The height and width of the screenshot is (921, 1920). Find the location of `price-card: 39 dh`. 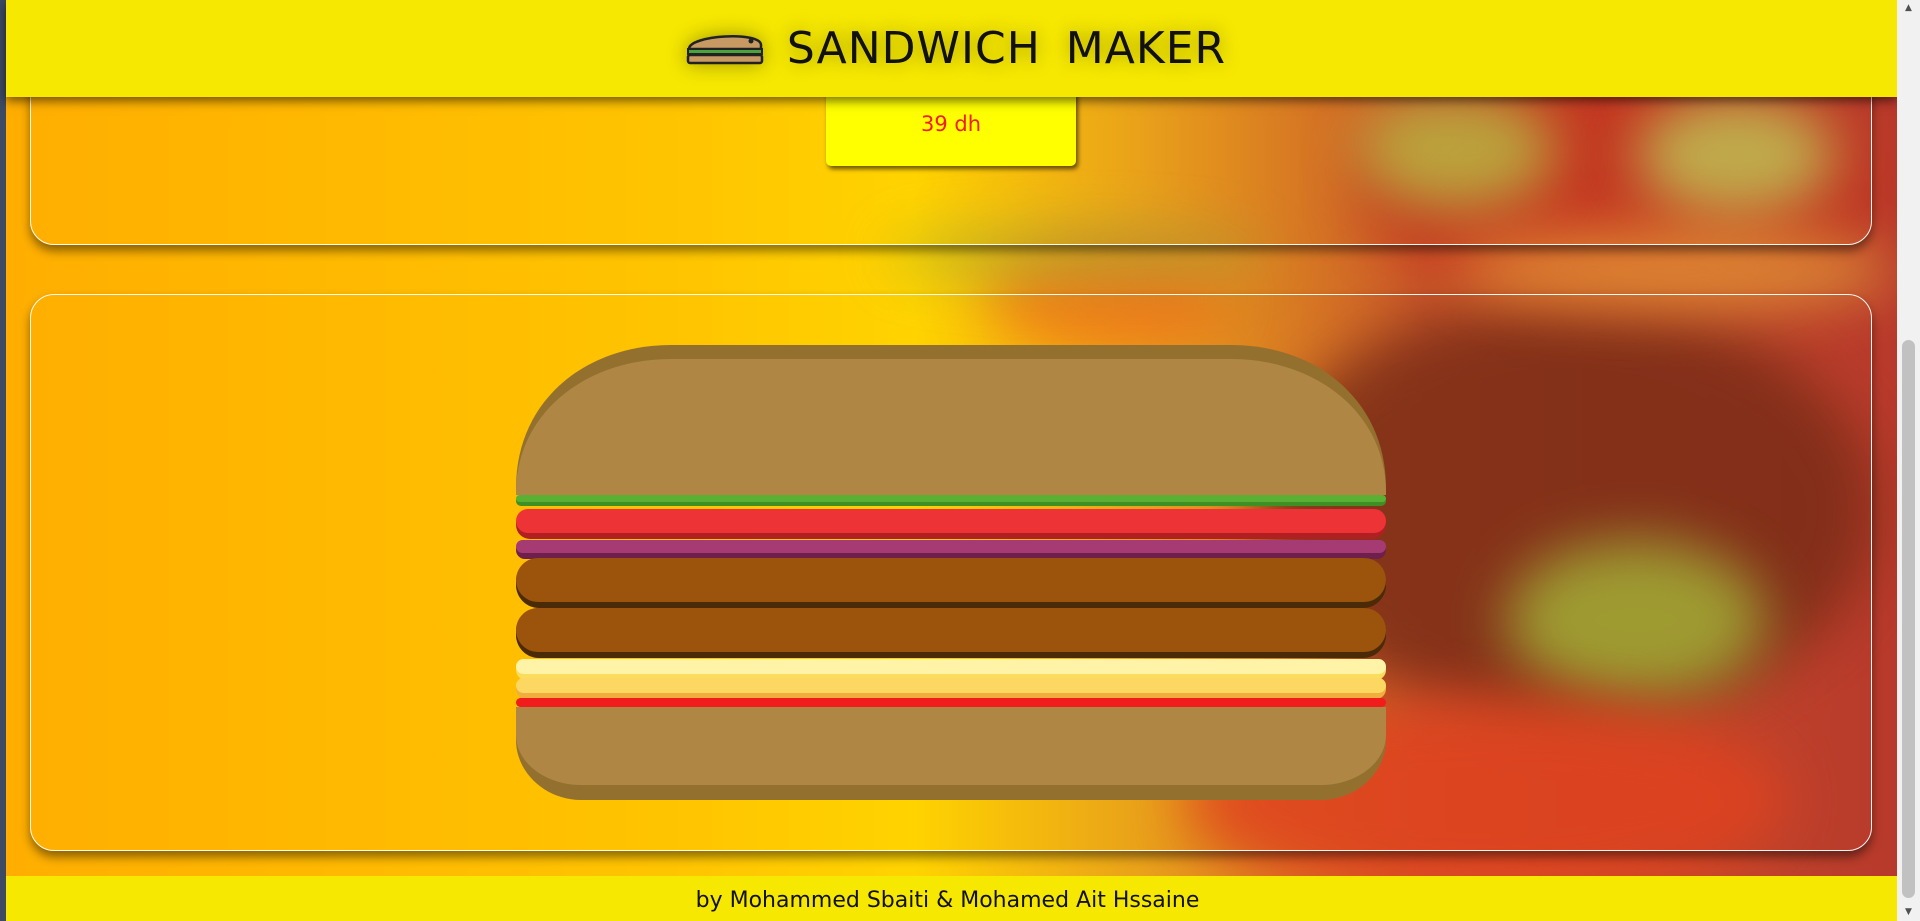

price-card: 39 dh is located at coordinates (951, 128).